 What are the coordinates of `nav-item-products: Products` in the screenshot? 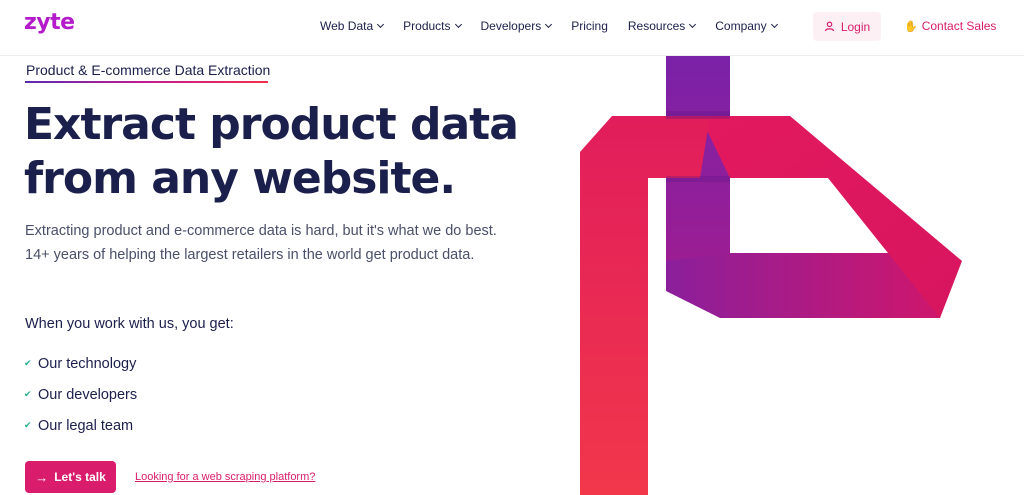 It's located at (432, 26).